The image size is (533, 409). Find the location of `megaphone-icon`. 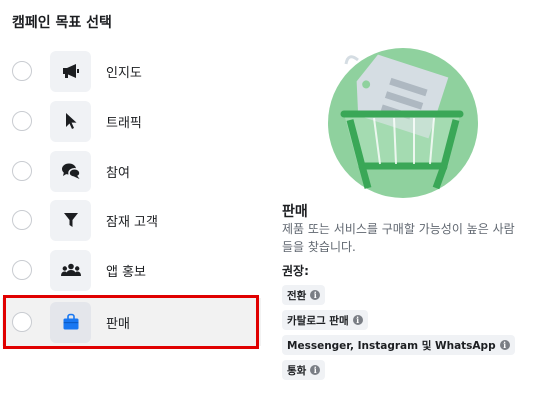

megaphone-icon is located at coordinates (70, 71).